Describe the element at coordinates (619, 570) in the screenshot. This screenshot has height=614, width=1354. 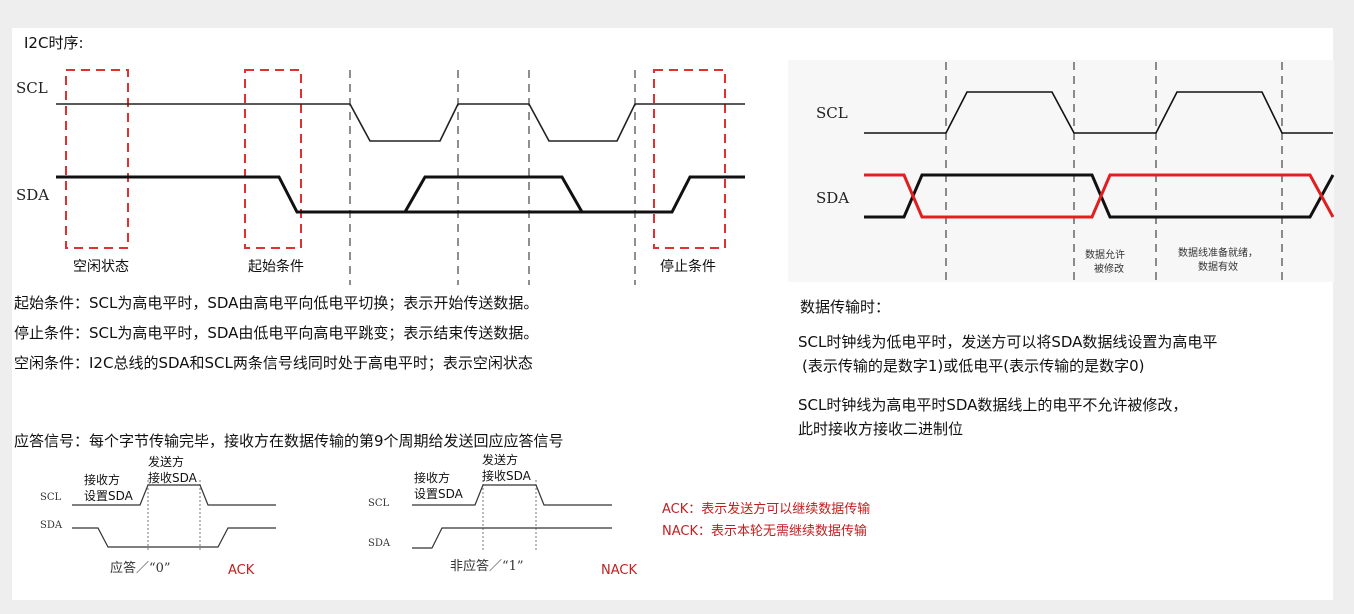
I see `nack-tag: NACK` at that location.